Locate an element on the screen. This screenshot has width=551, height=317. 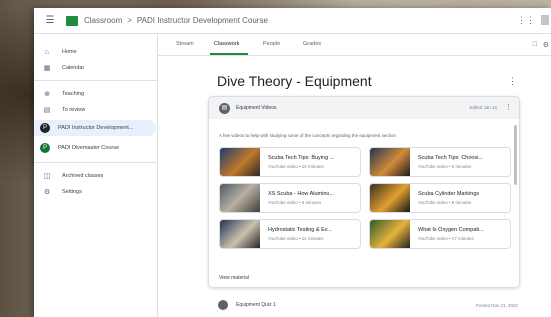
sidebar-item-padi-divemaster: P PADI Divemaster Course is located at coordinates (95, 148).